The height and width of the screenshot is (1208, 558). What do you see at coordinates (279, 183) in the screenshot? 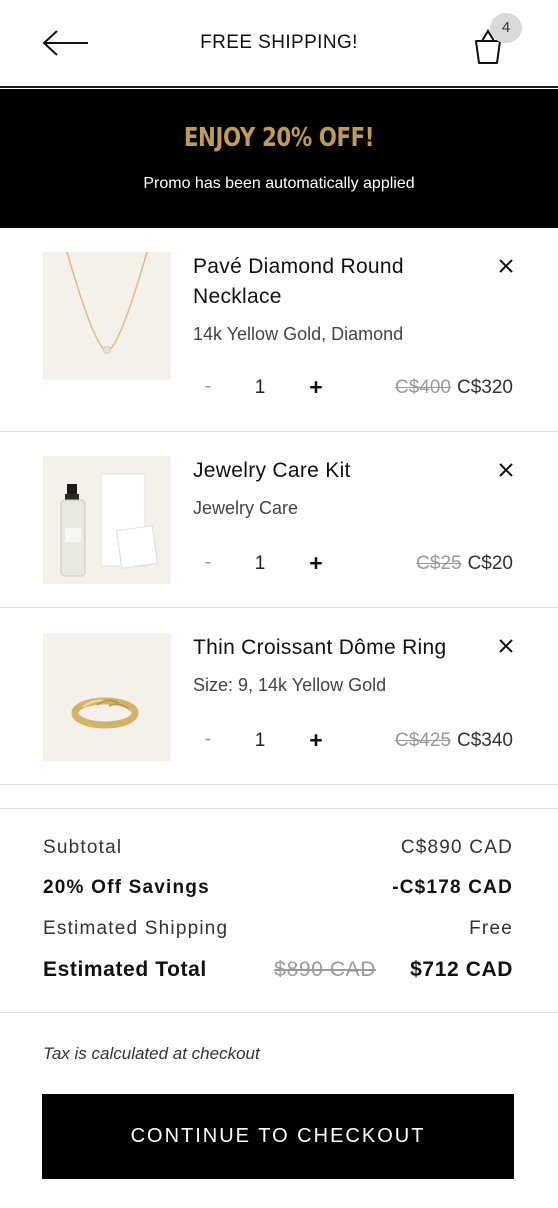
I see `promo-subtitle: Promo has been automatically applied` at bounding box center [279, 183].